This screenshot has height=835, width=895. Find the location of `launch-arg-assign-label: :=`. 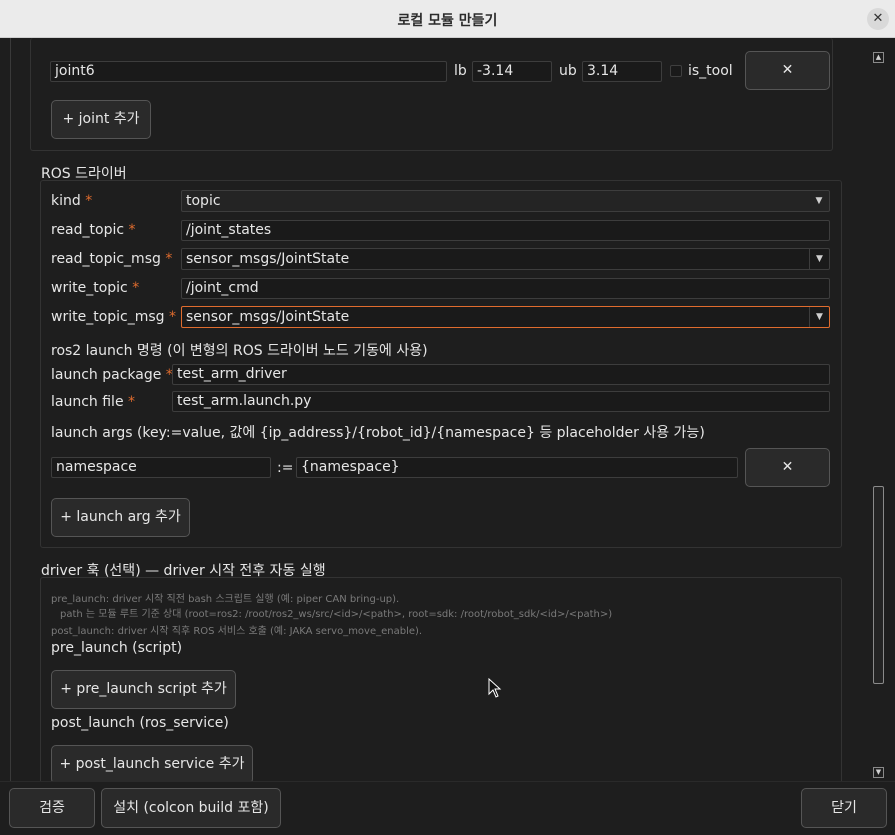

launch-arg-assign-label: := is located at coordinates (285, 468).